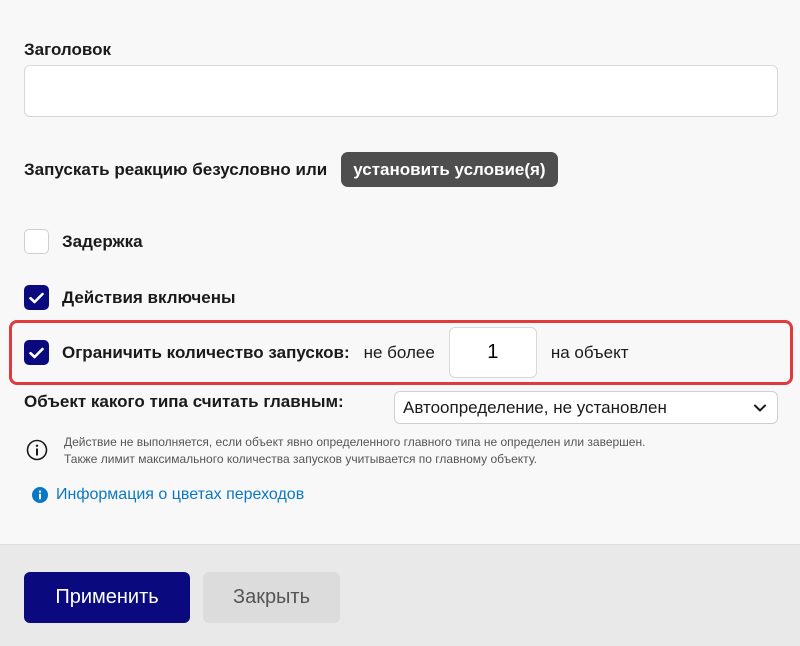 The image size is (800, 646). What do you see at coordinates (180, 494) in the screenshot?
I see `transition-colors-link-text: Информация о цветах переходов` at bounding box center [180, 494].